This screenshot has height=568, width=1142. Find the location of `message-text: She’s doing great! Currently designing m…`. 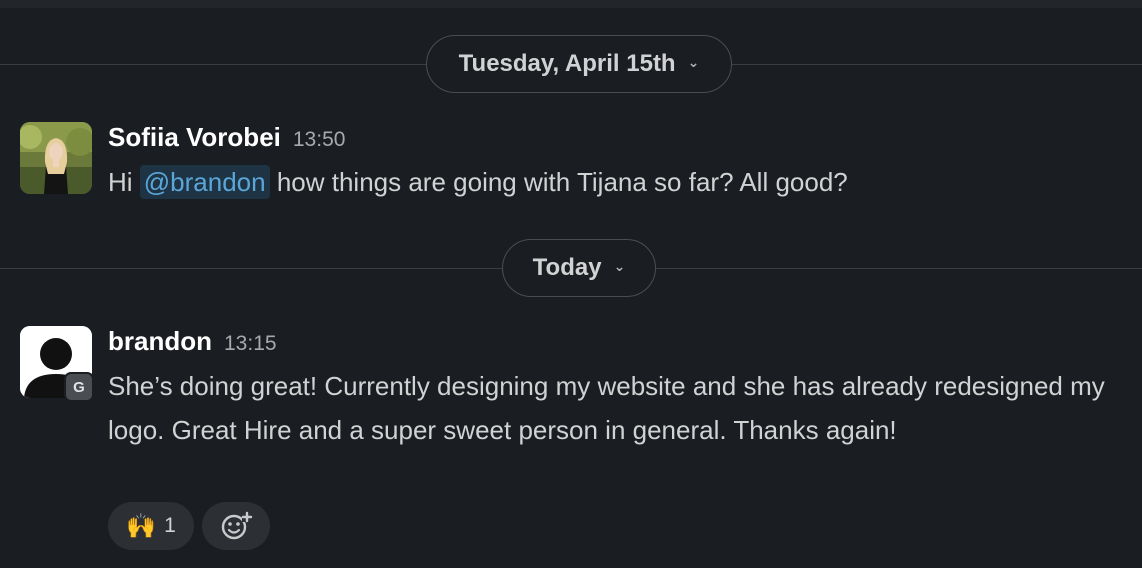

message-text: She’s doing great! Currently designing m… is located at coordinates (606, 408).